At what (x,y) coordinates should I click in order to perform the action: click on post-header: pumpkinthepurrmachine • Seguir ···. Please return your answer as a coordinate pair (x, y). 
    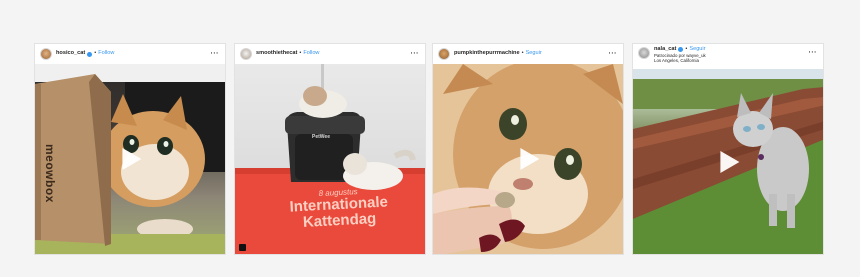
    Looking at the image, I should click on (528, 54).